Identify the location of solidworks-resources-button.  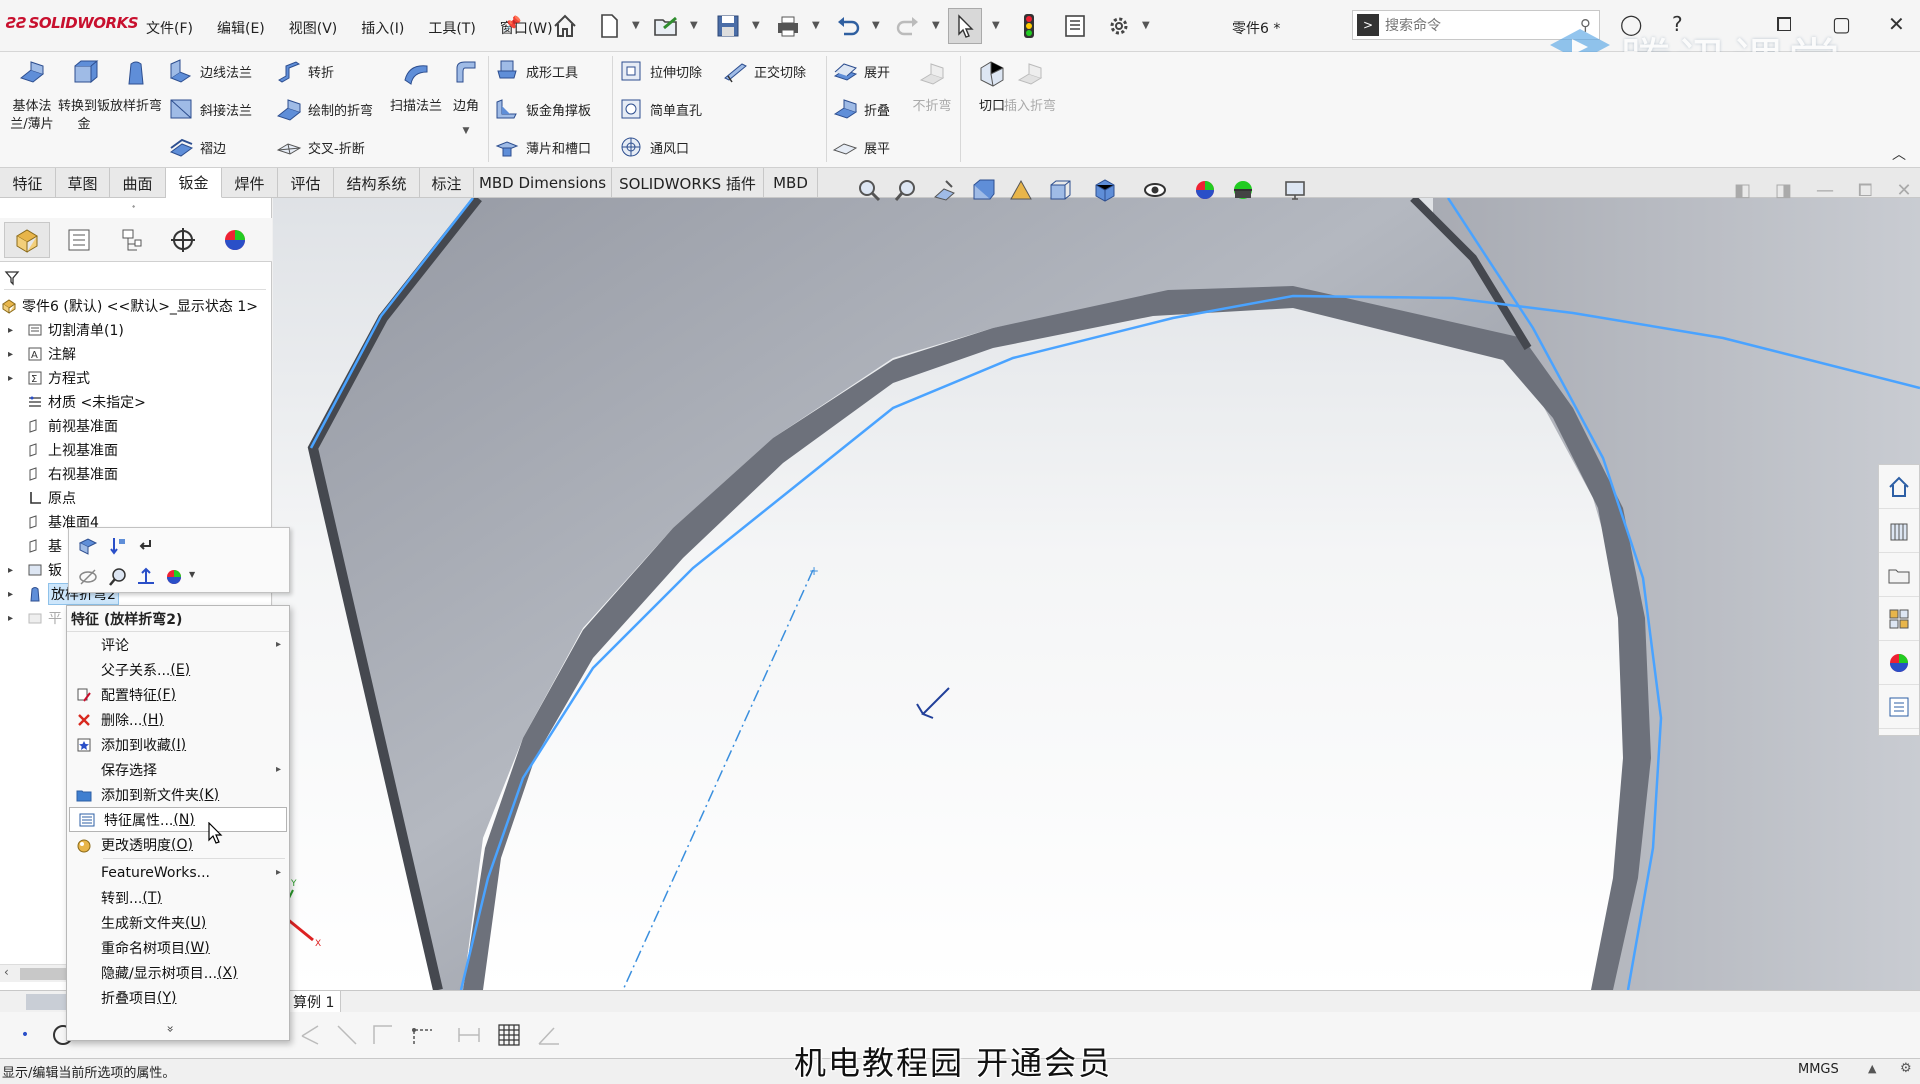
(1899, 487).